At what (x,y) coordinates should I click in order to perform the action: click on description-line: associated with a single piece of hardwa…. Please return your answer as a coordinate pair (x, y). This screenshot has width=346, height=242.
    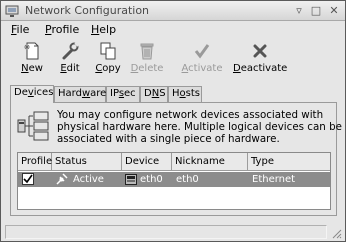
    Looking at the image, I should click on (168, 139).